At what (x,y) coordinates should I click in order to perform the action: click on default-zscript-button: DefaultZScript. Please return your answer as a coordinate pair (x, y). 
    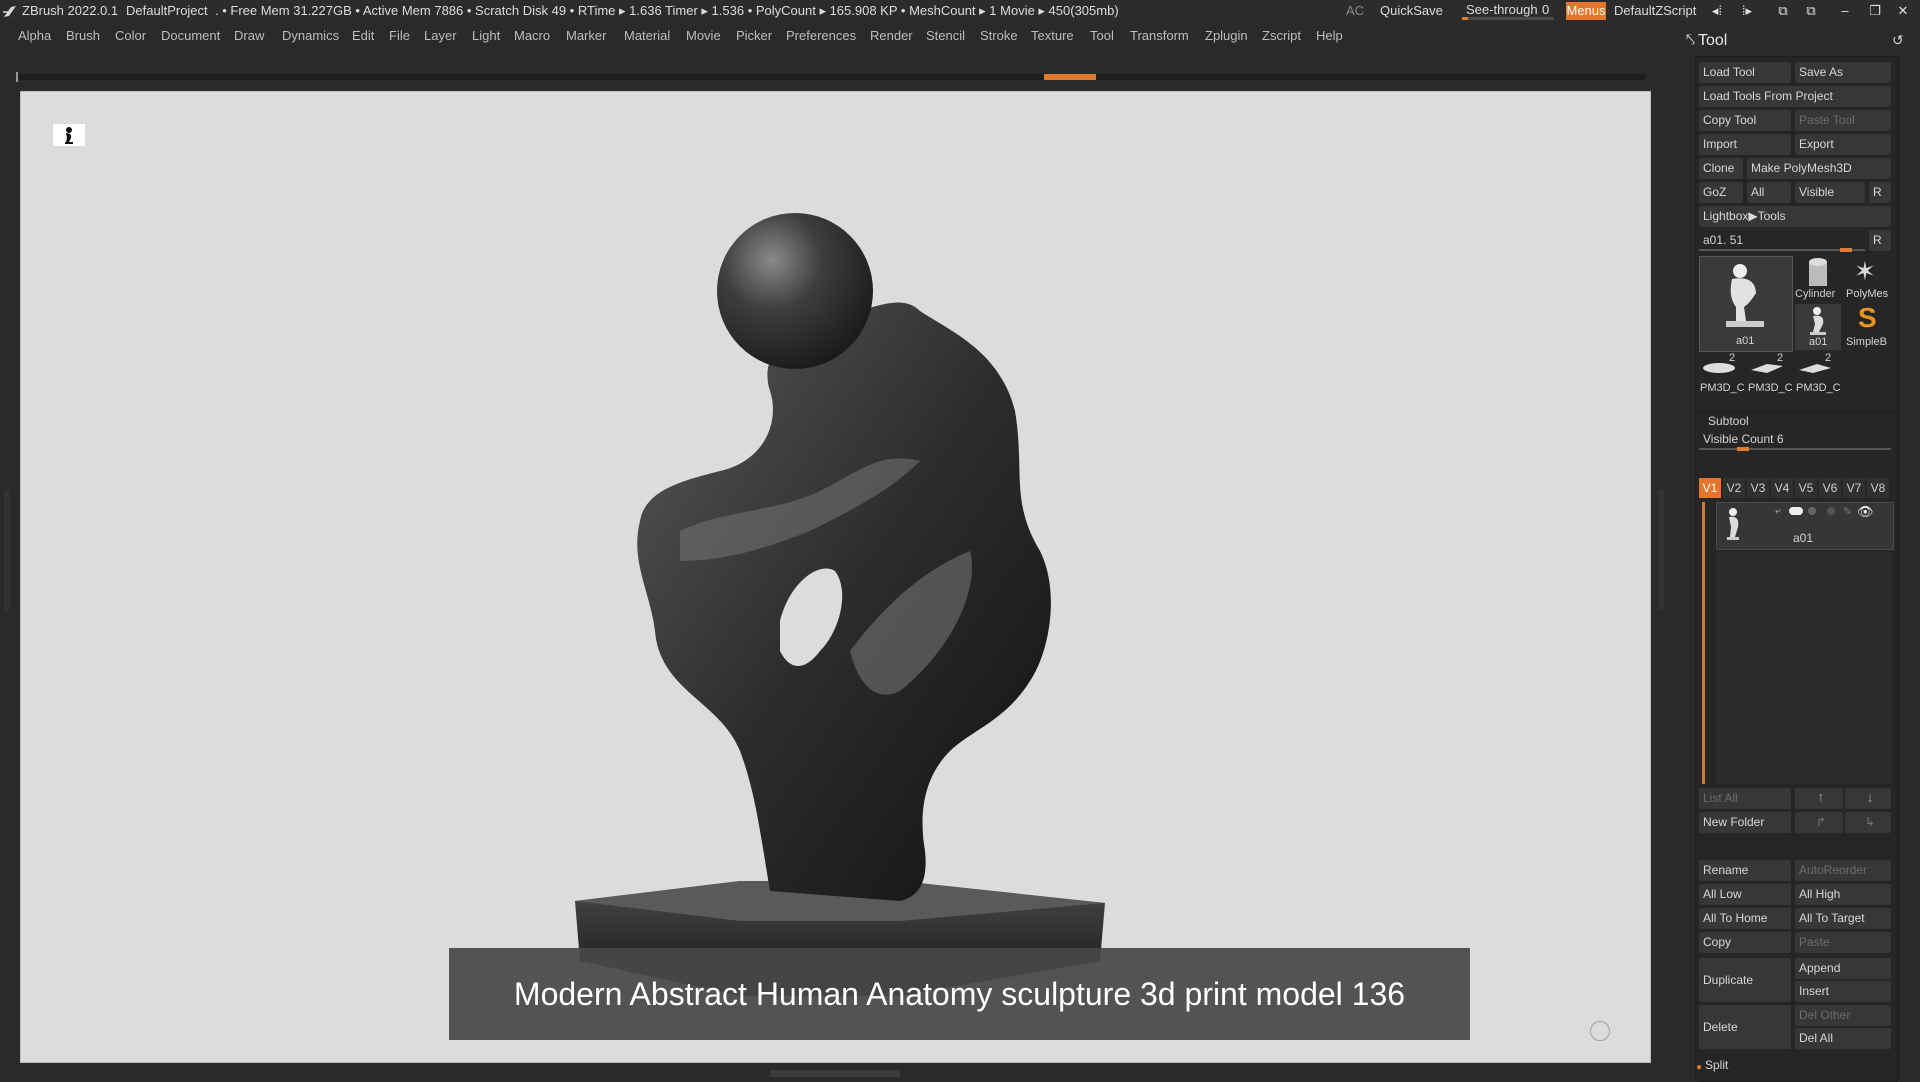
    Looking at the image, I should click on (1655, 10).